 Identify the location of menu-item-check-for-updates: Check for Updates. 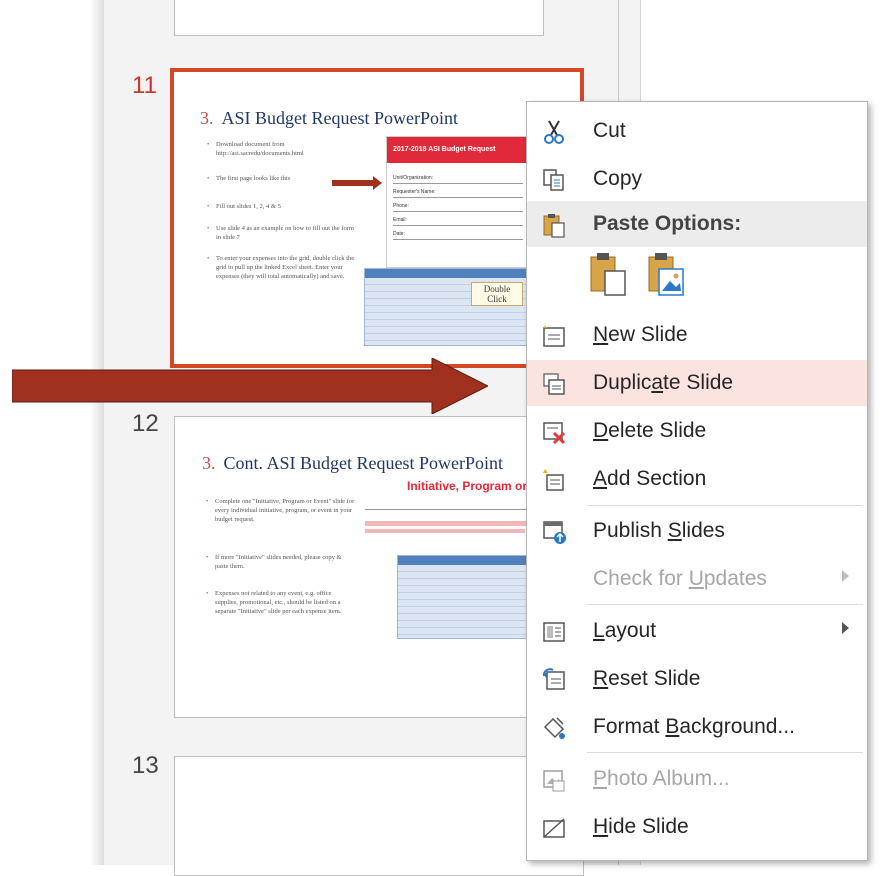
(697, 579).